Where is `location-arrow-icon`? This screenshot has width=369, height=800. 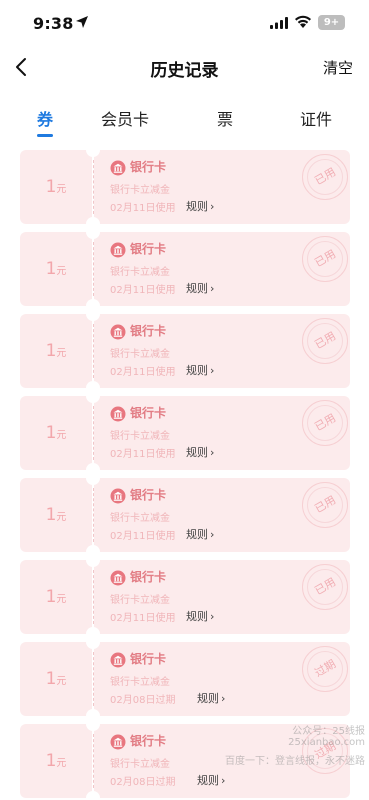 location-arrow-icon is located at coordinates (82, 22).